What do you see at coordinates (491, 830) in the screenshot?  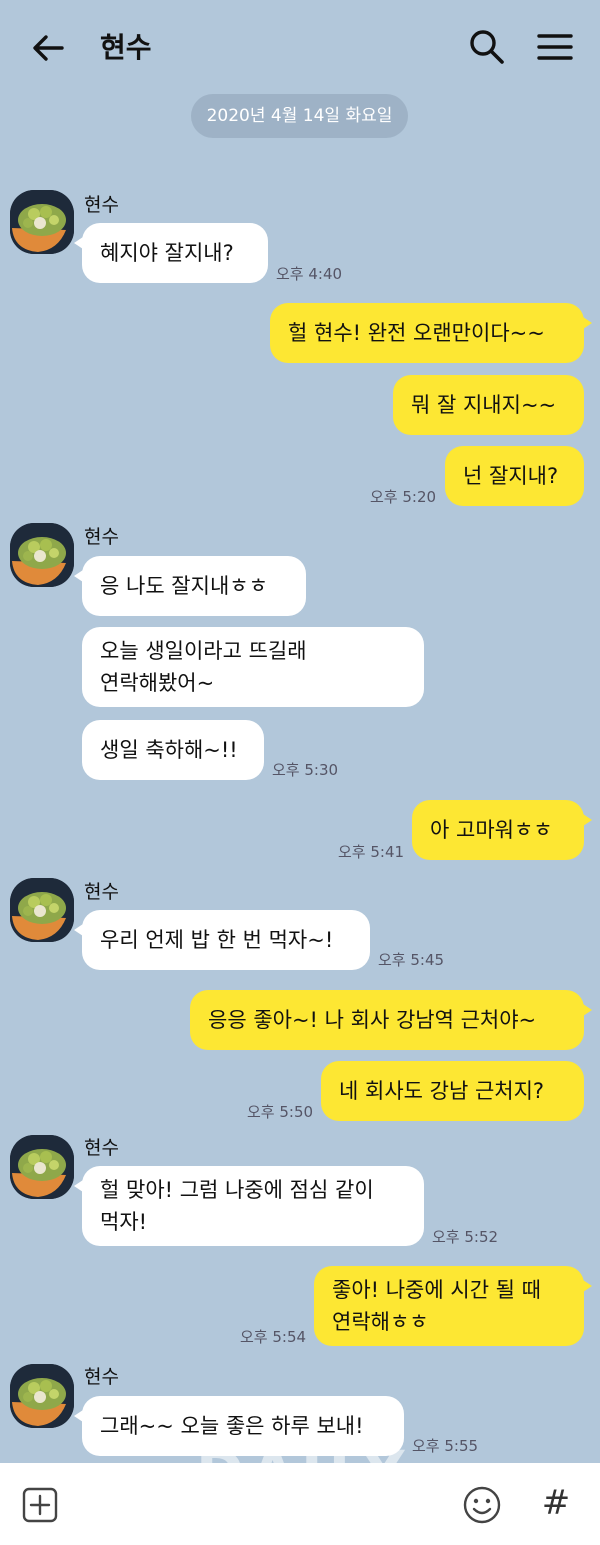 I see `message-text: 아 고마워ㅎㅎ` at bounding box center [491, 830].